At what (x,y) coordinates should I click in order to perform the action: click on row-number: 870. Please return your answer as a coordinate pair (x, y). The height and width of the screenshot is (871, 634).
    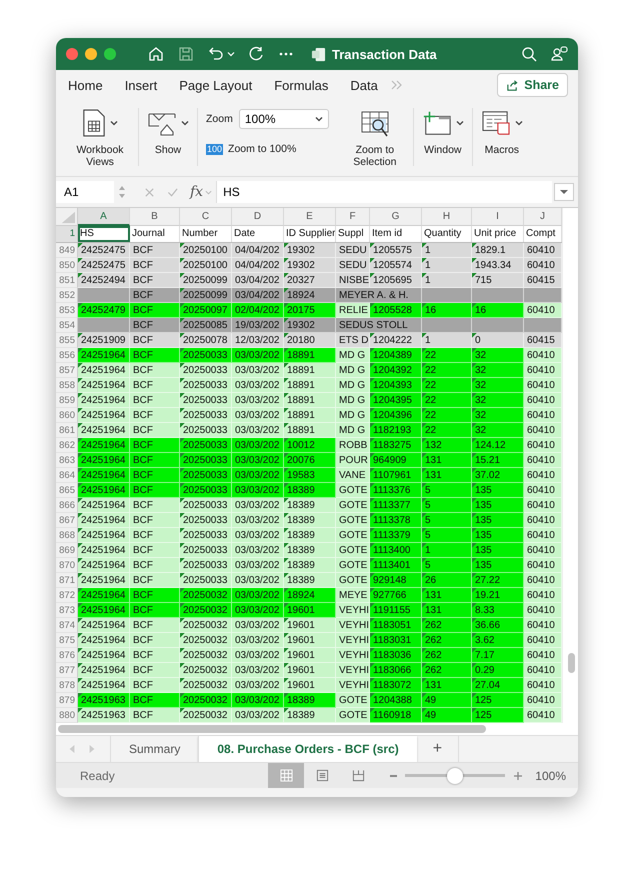
    Looking at the image, I should click on (67, 565).